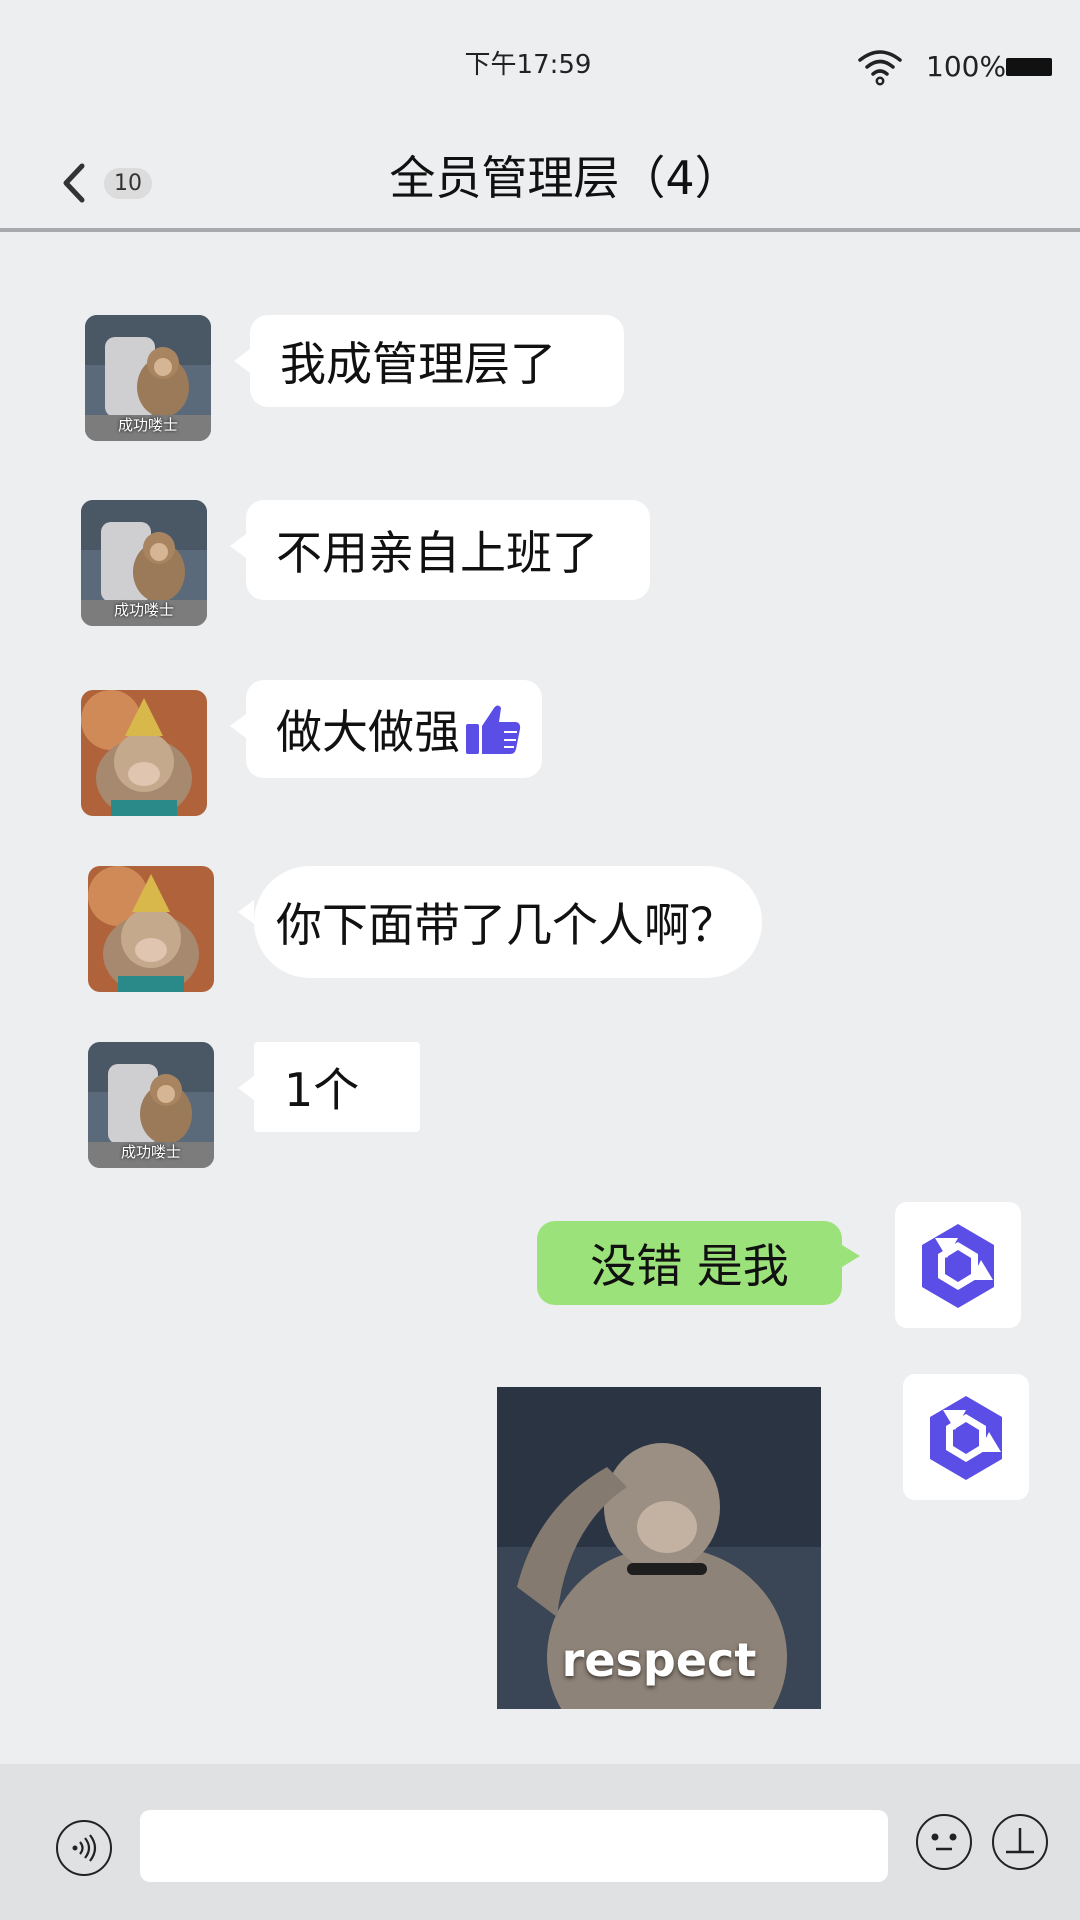  I want to click on message-text: 1个, so click(322, 1090).